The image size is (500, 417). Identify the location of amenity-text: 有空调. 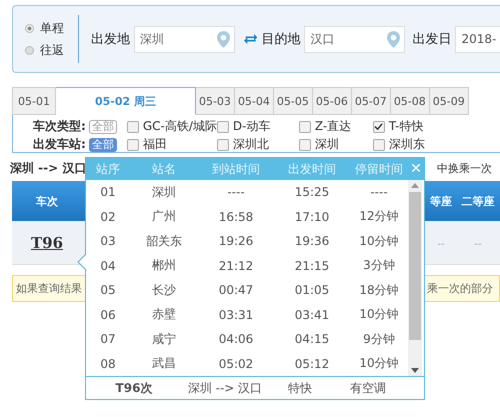
(368, 388).